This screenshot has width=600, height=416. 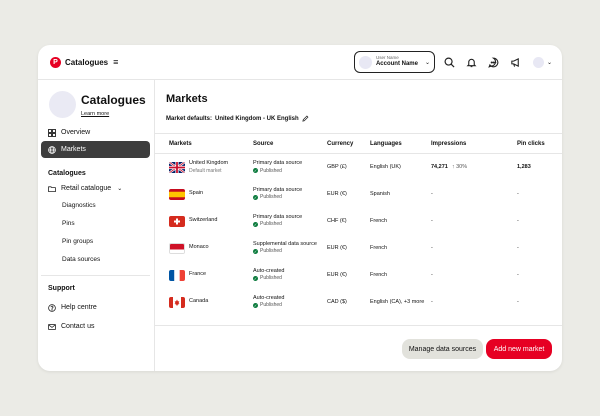 What do you see at coordinates (462, 167) in the screenshot?
I see `impressions-change: 30%` at bounding box center [462, 167].